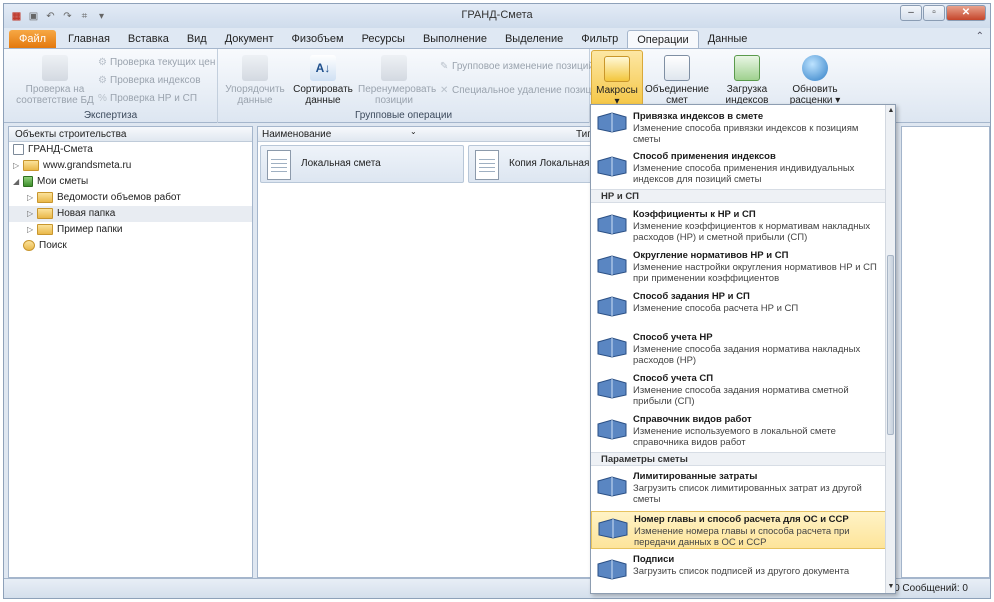  I want to click on update-prices-button: Обновить расценки ▾, so click(815, 80).